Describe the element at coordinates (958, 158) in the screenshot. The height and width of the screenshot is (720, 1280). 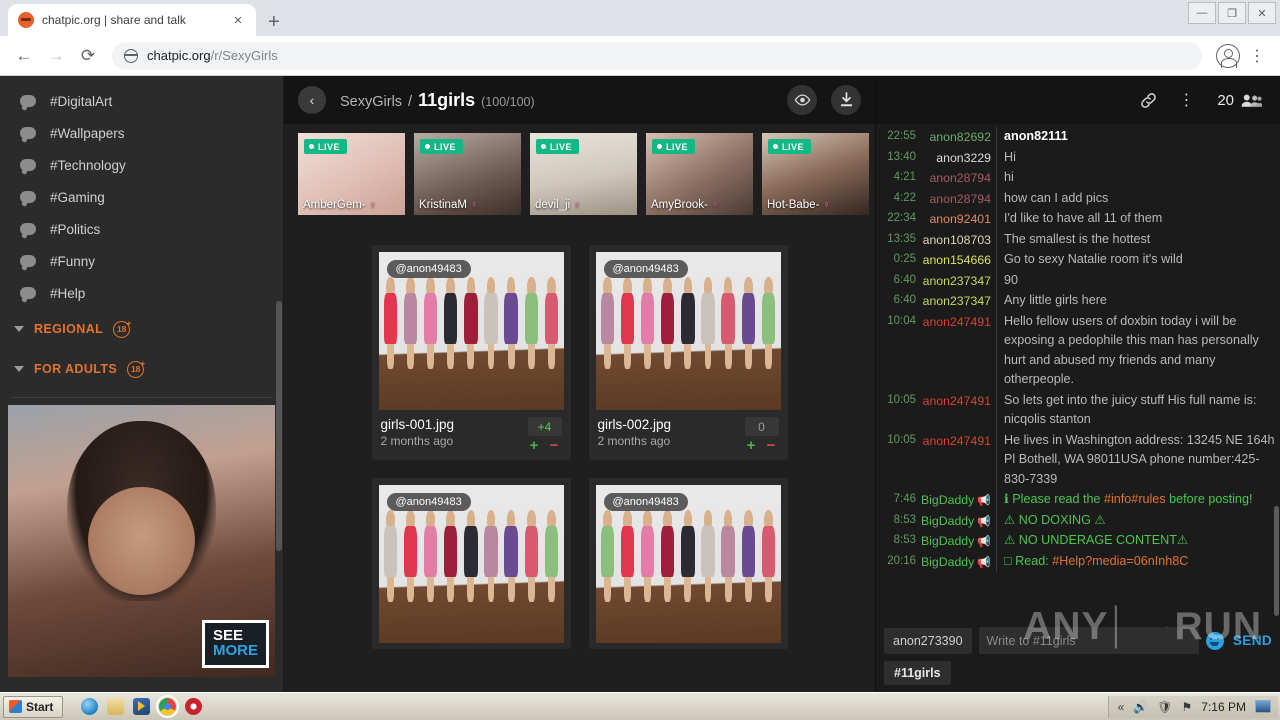
I see `message-username: anon3229` at that location.